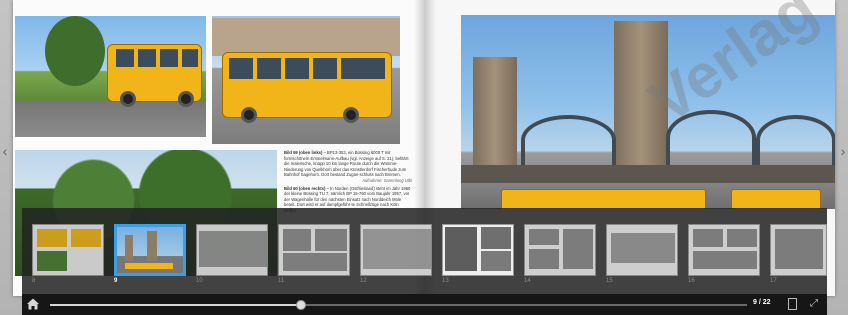 The image size is (848, 315). I want to click on control-bar: 9 / 22 ⤢, so click(424, 304).